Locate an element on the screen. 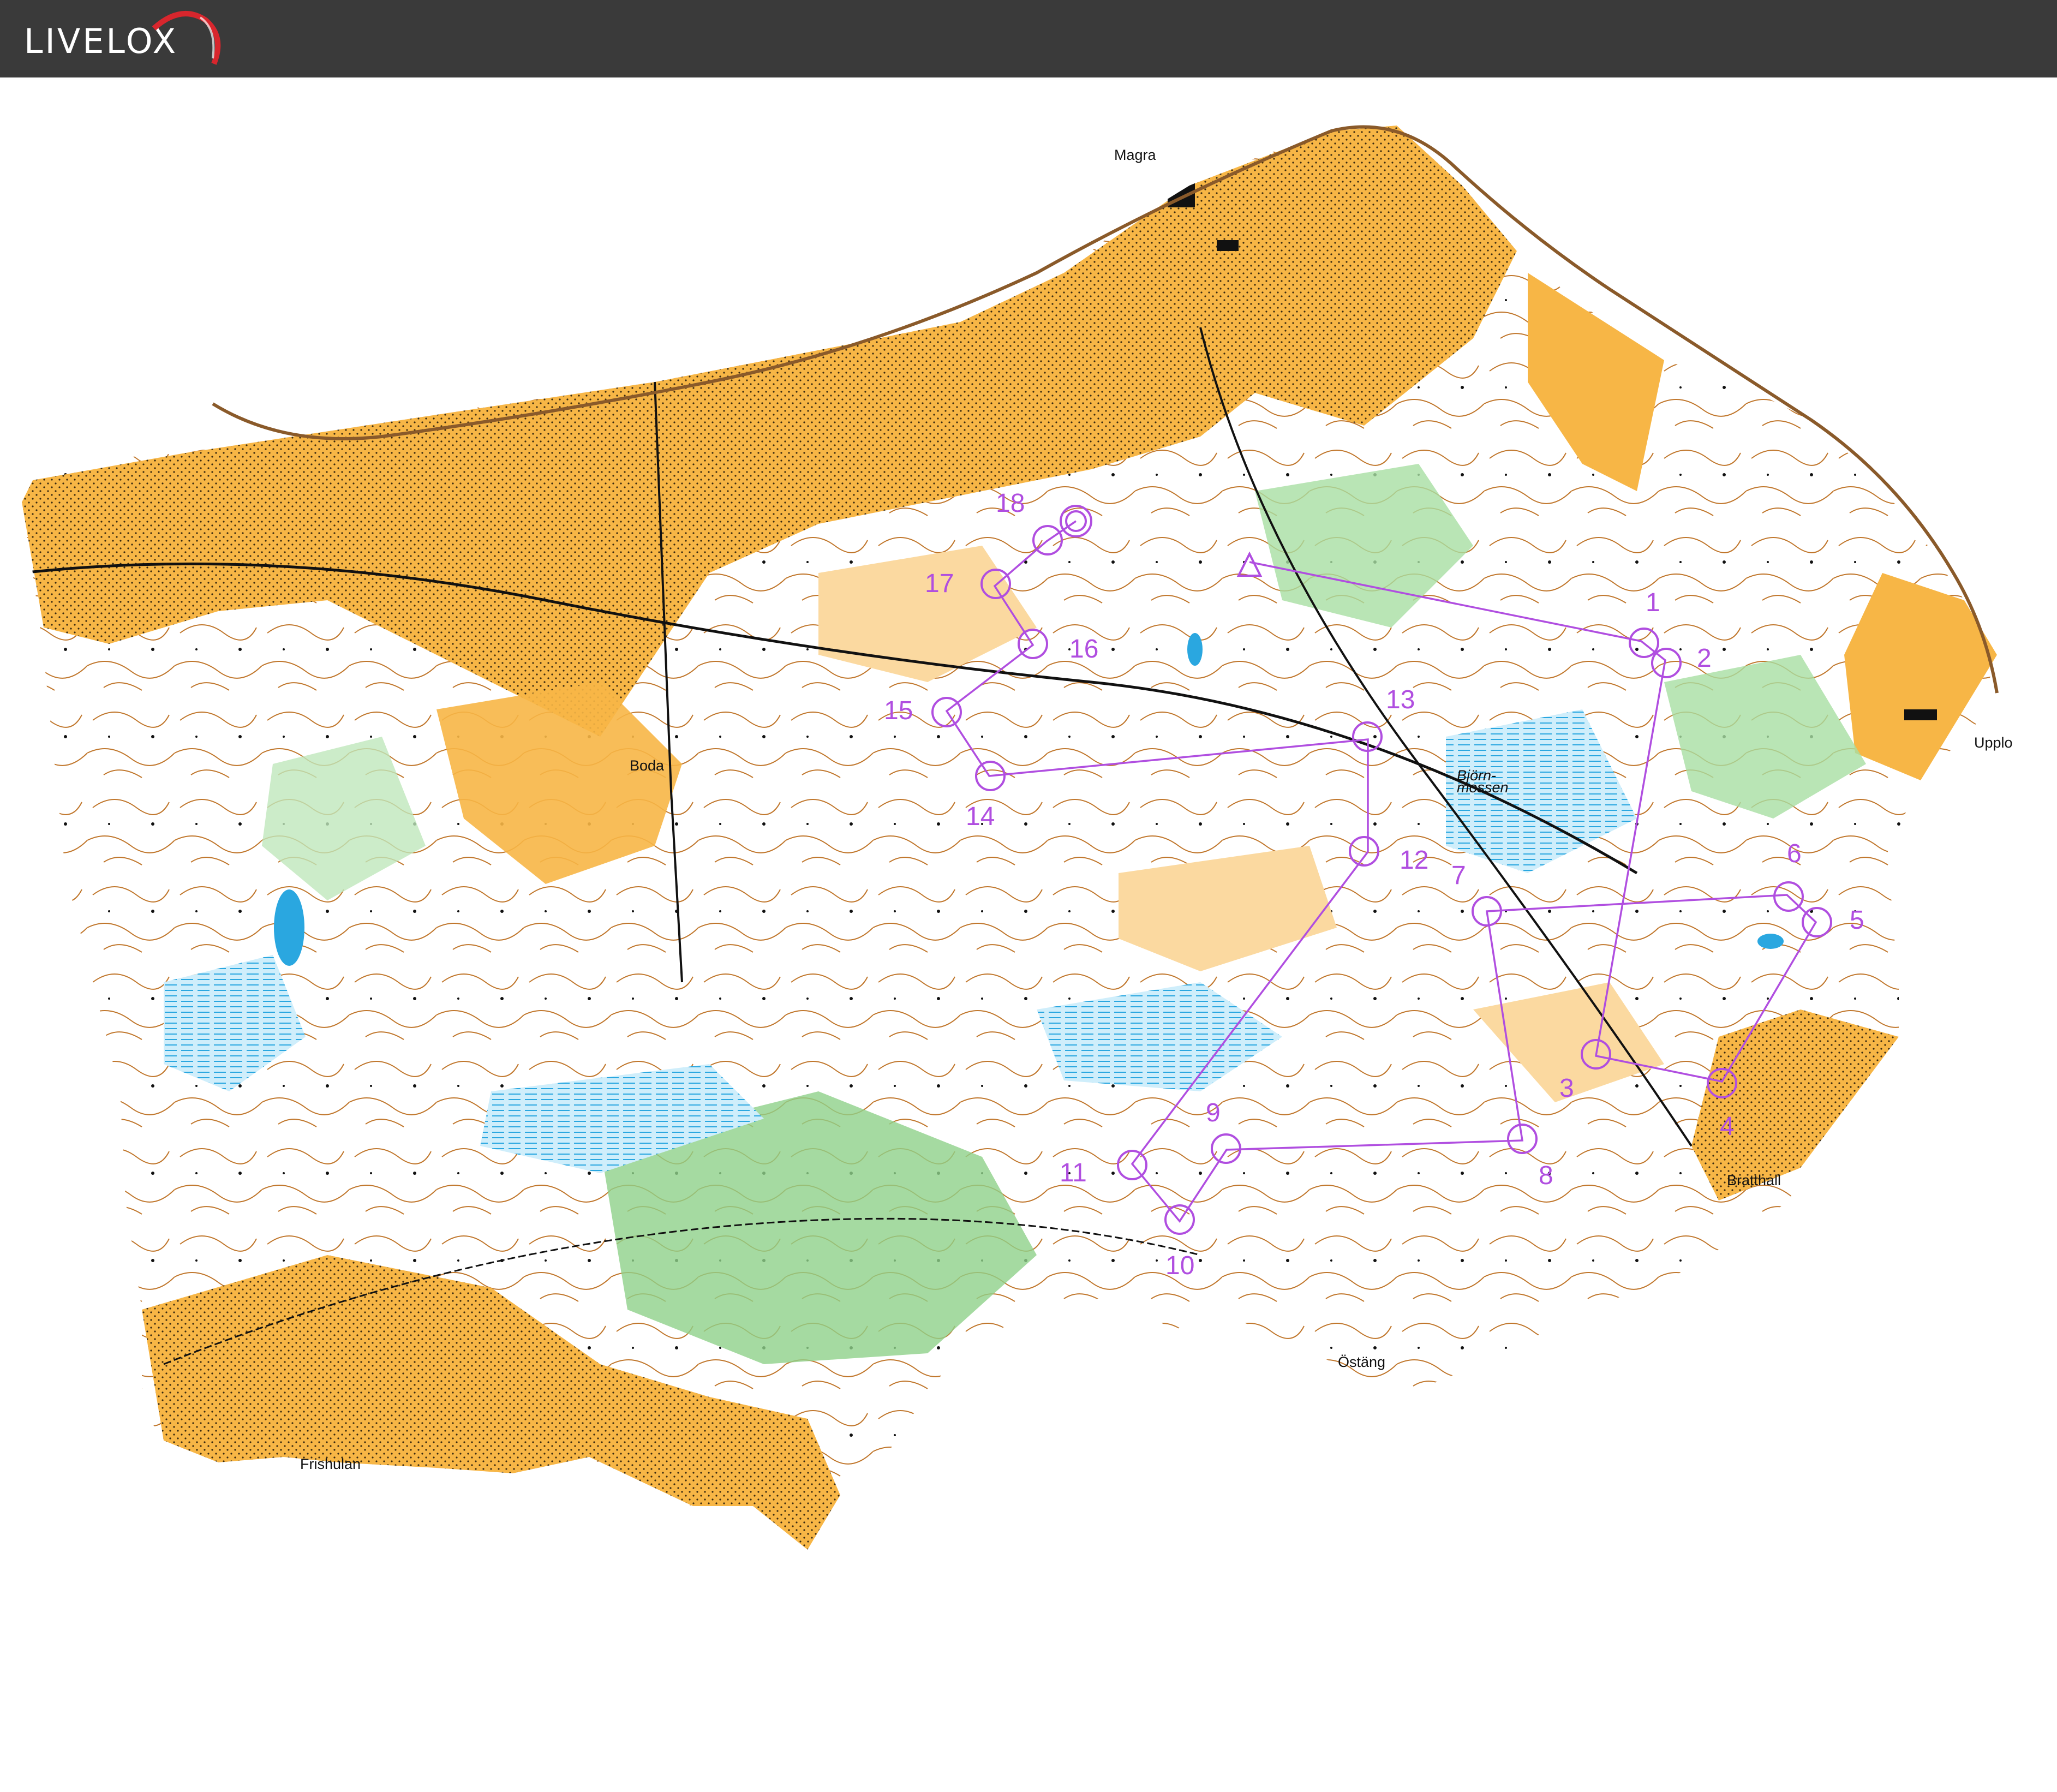 This screenshot has height=1792, width=2057. control-8-label: 8 is located at coordinates (1546, 1176).